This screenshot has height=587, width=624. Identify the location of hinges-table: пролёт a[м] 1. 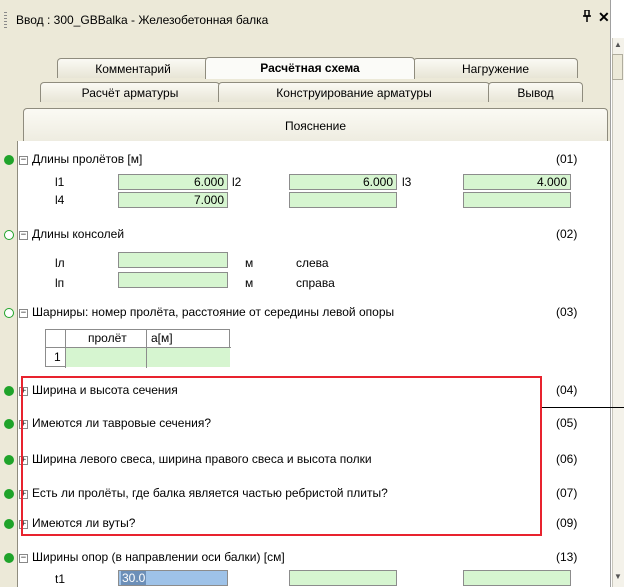
(138, 348).